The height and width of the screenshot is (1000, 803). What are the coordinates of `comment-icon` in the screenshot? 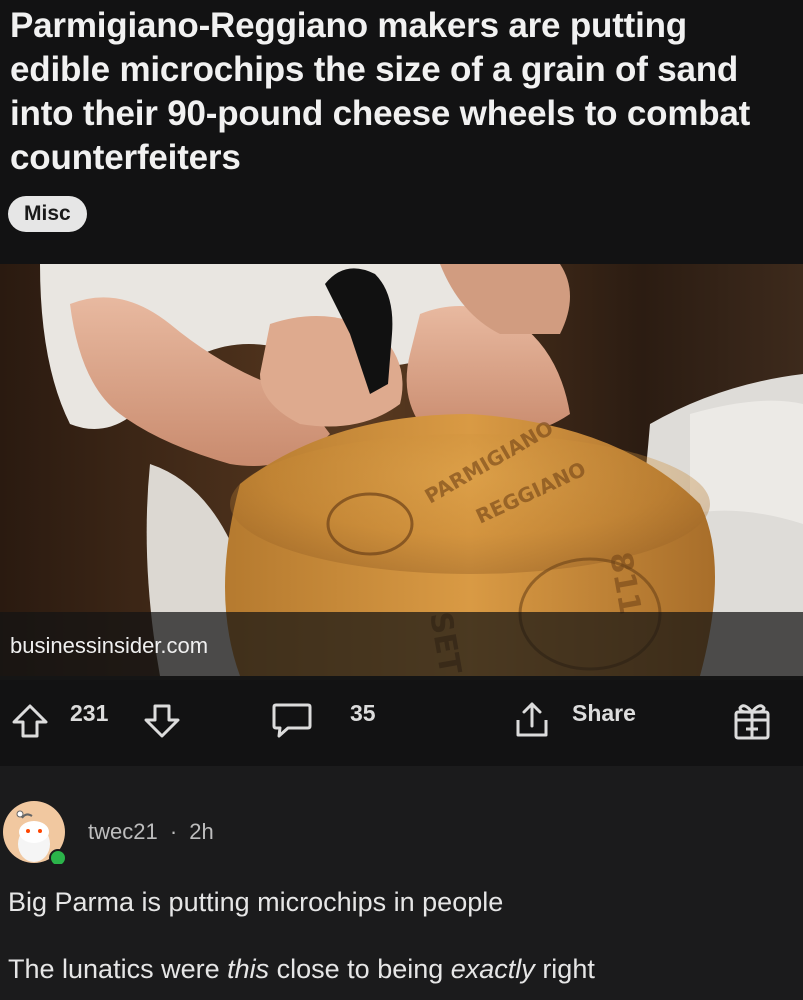 It's located at (292, 720).